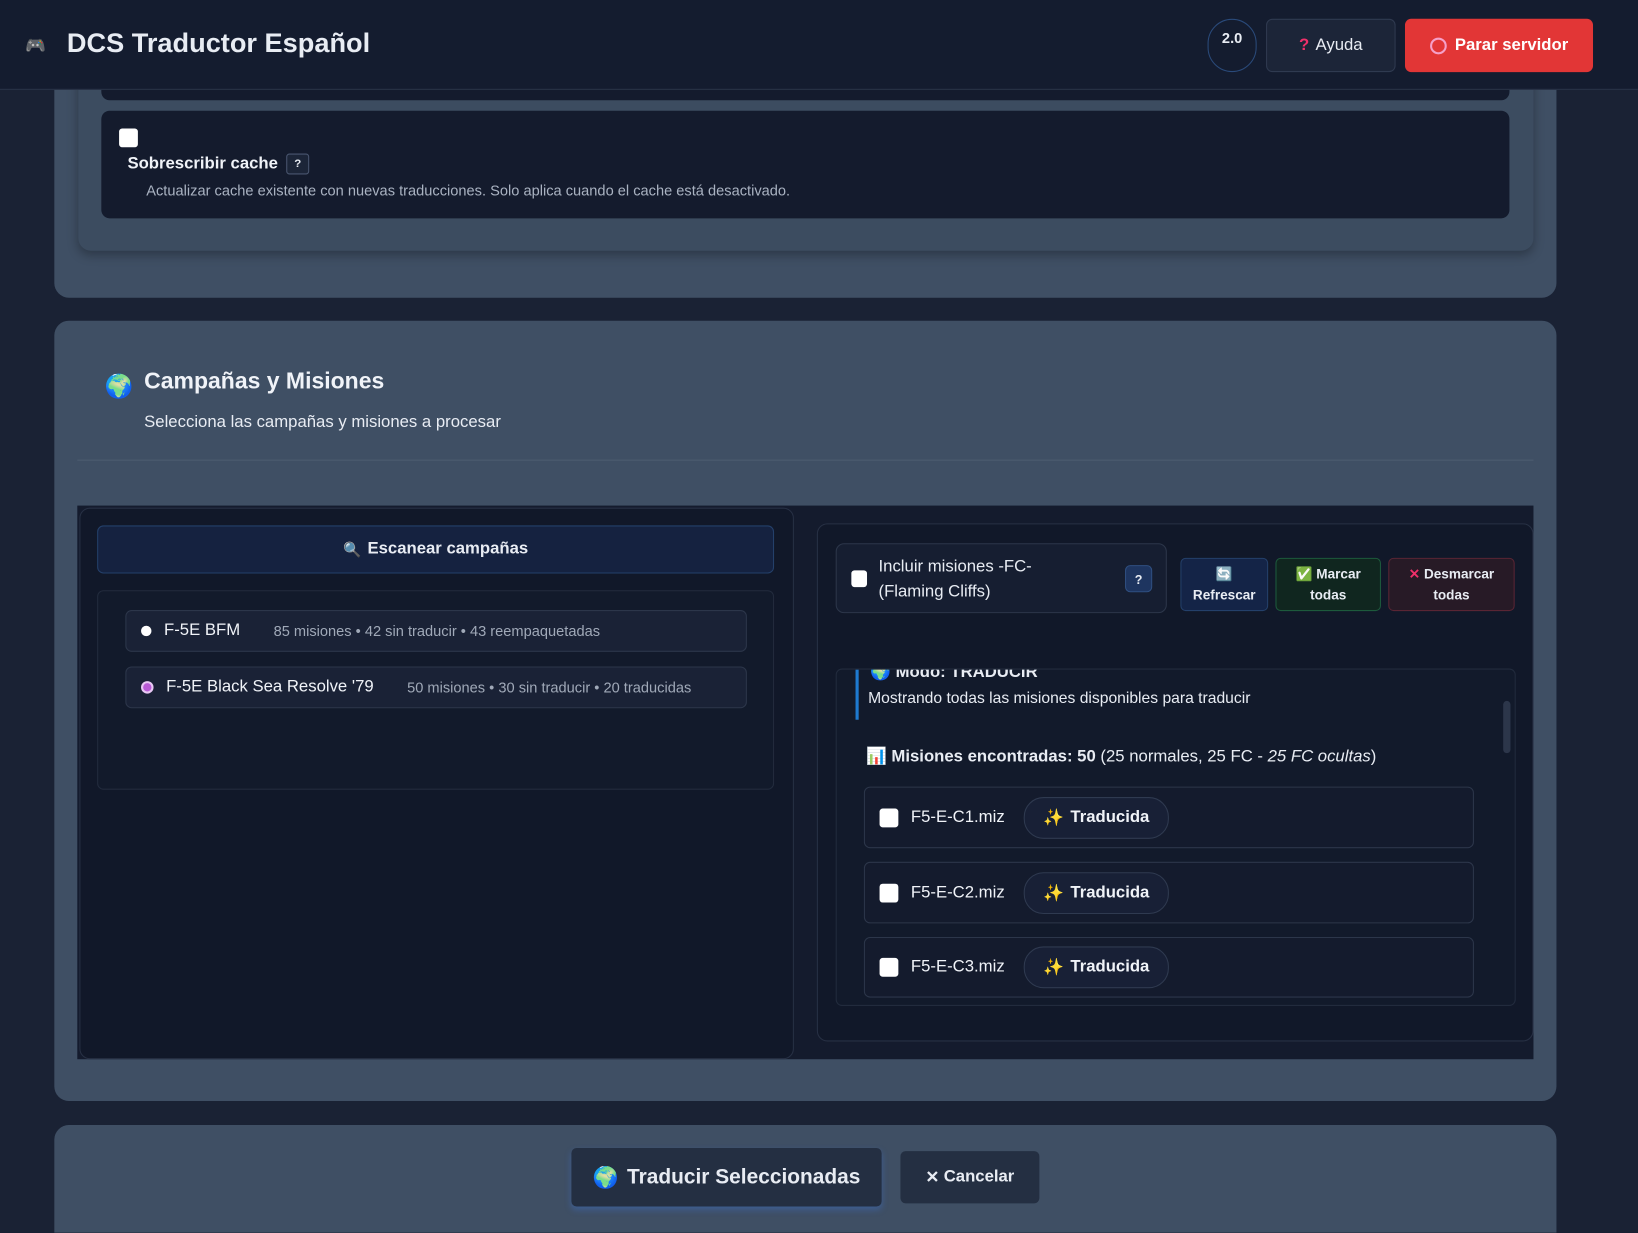  I want to click on stop-server-button: Parar servidor, so click(1499, 45).